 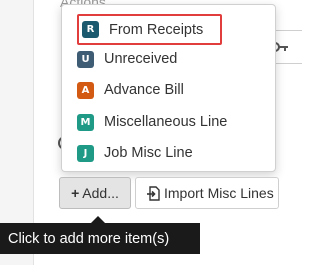 What do you see at coordinates (219, 193) in the screenshot?
I see `import-button-label: Import Misc Lines` at bounding box center [219, 193].